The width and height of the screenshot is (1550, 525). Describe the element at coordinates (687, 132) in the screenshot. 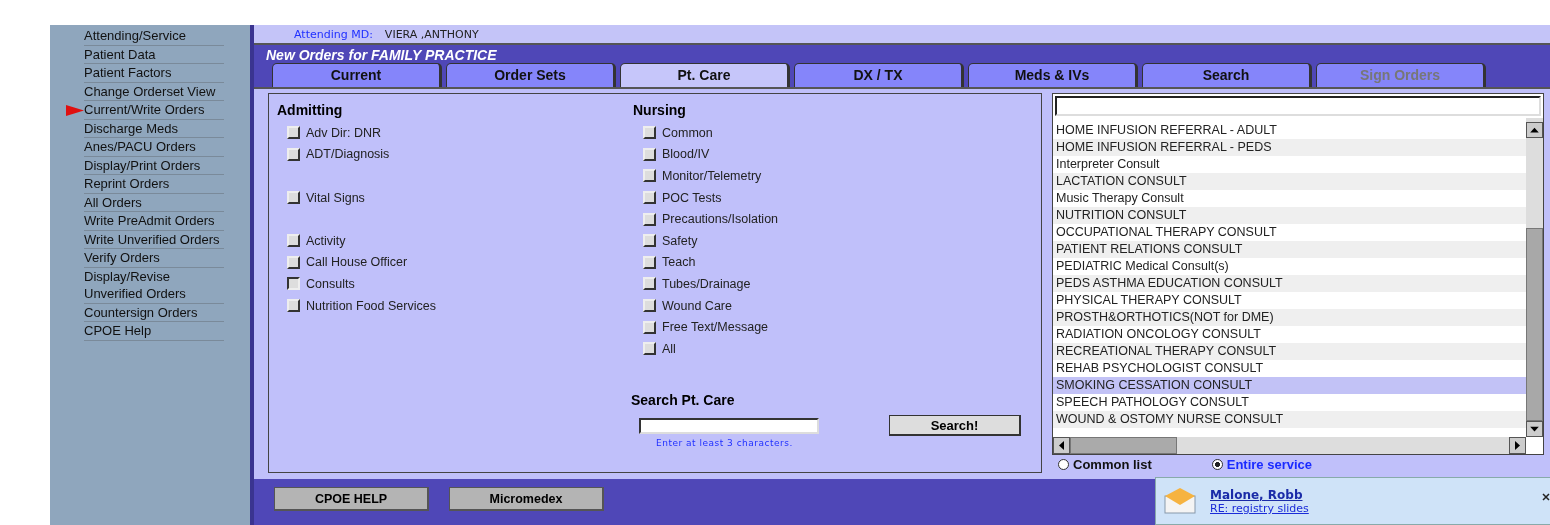

I see `checkbox-label: Common` at that location.